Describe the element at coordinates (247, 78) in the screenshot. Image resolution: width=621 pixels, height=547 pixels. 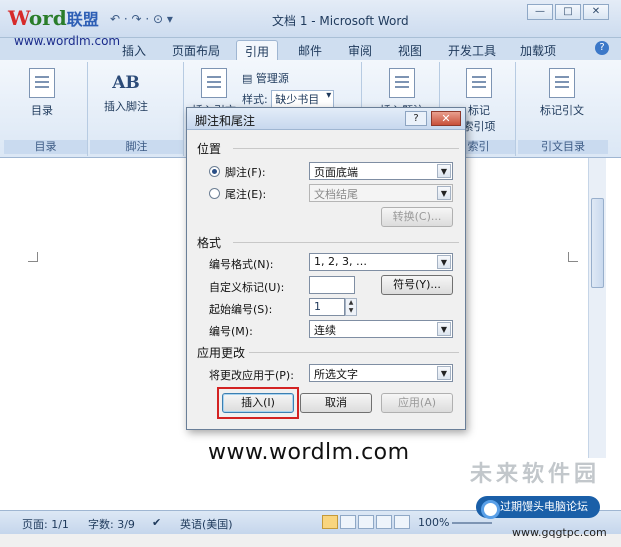
I see `manage-sources-icon: ▤` at that location.